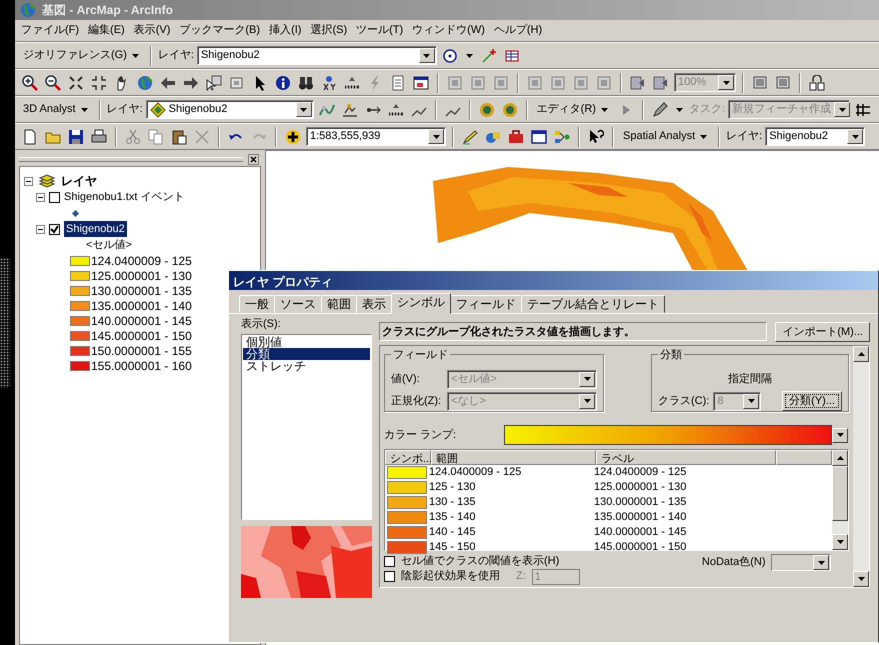  Describe the element at coordinates (593, 304) in the screenshot. I see `tab: テーブル結合とリレート` at that location.